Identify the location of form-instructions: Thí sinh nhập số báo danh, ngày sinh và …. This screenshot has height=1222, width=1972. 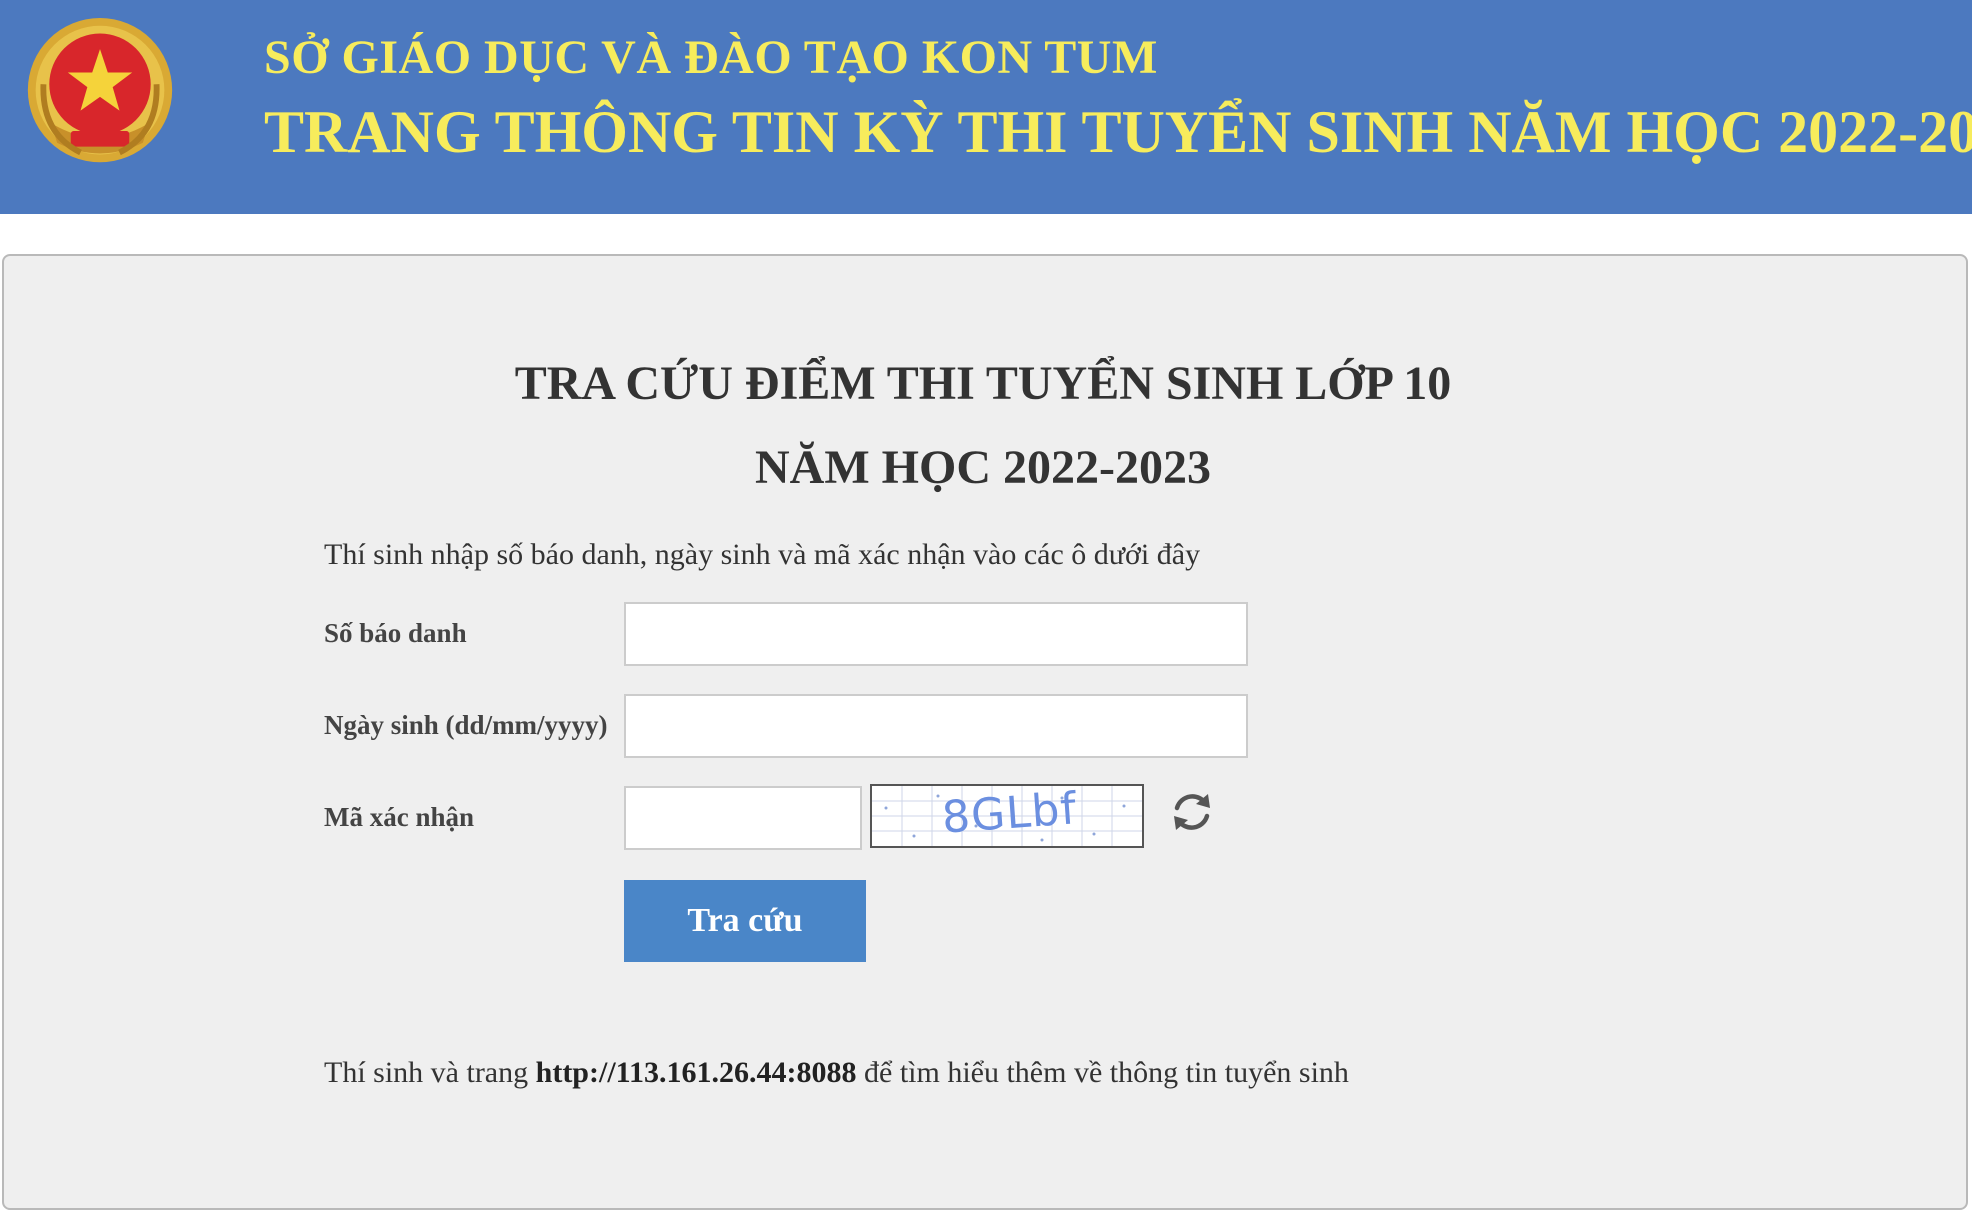
(762, 554).